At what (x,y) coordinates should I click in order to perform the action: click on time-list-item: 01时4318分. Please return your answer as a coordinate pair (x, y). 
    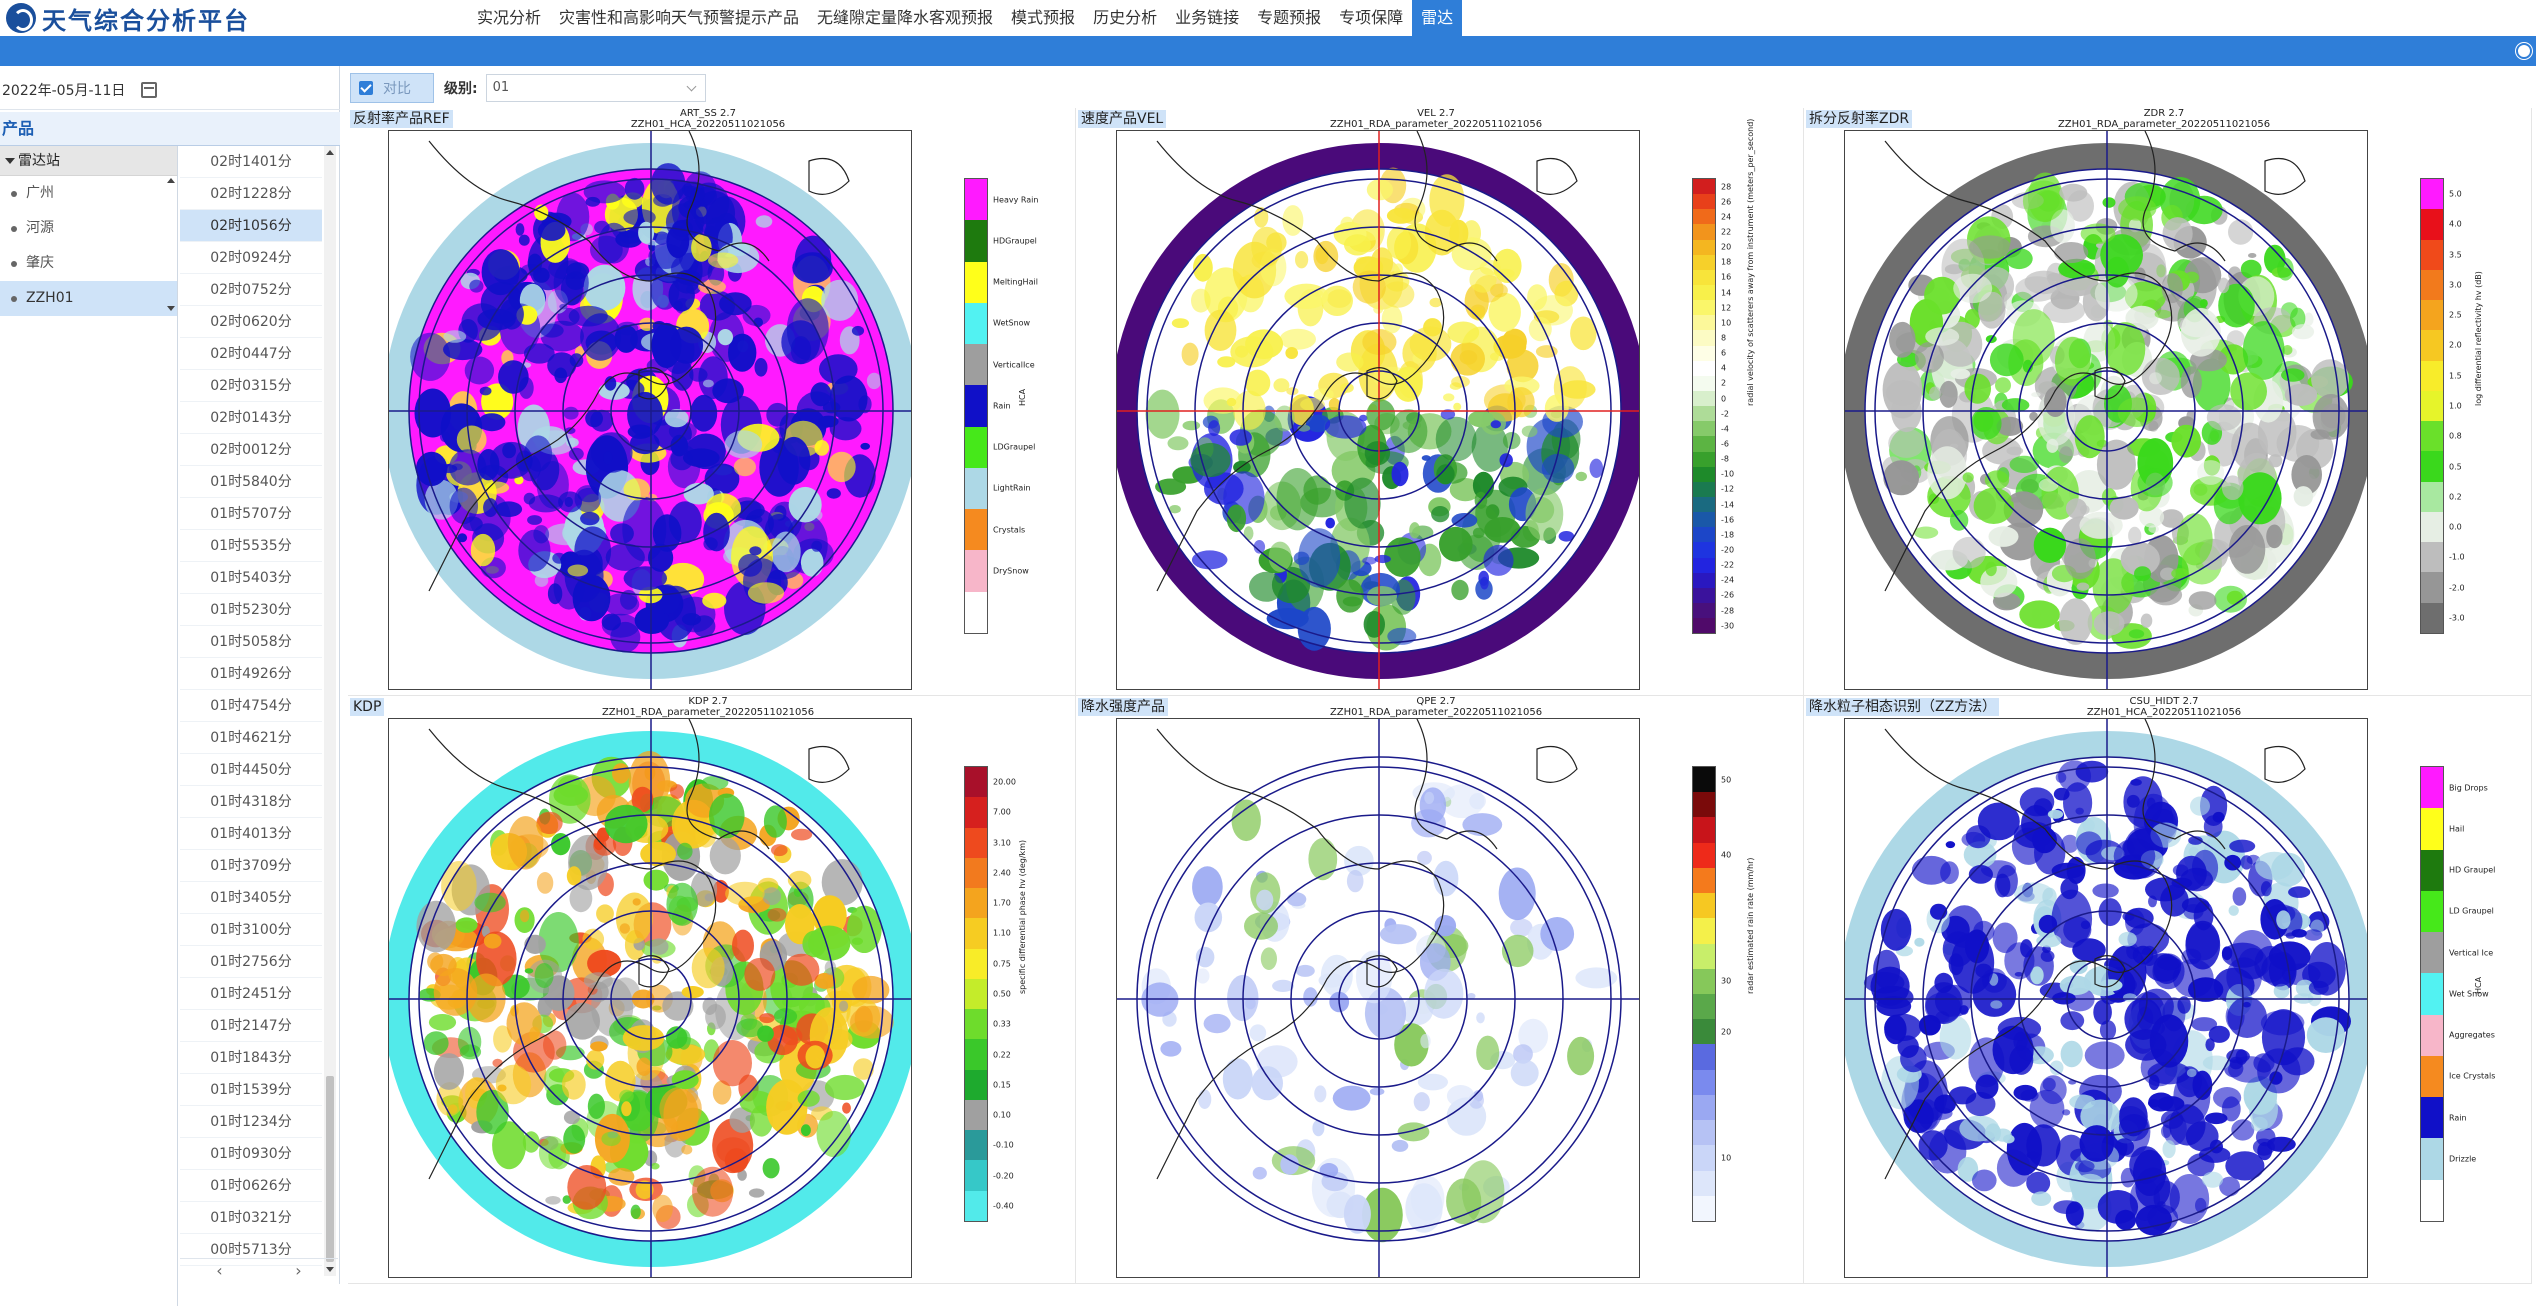
    Looking at the image, I should click on (251, 802).